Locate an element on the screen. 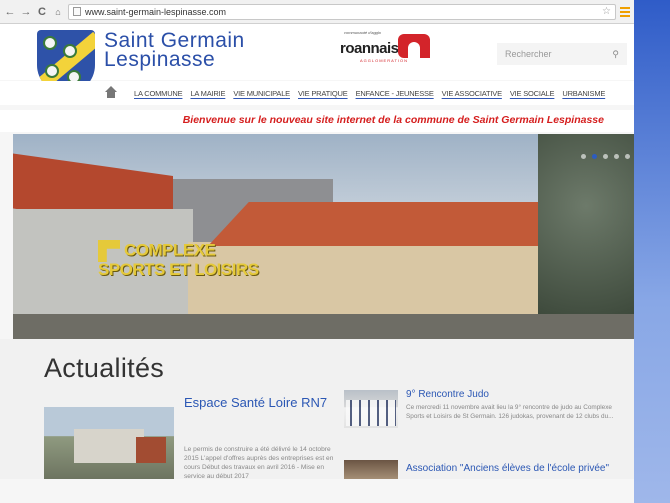  news-item-title: 9° Rencontre Judo is located at coordinates (447, 394).